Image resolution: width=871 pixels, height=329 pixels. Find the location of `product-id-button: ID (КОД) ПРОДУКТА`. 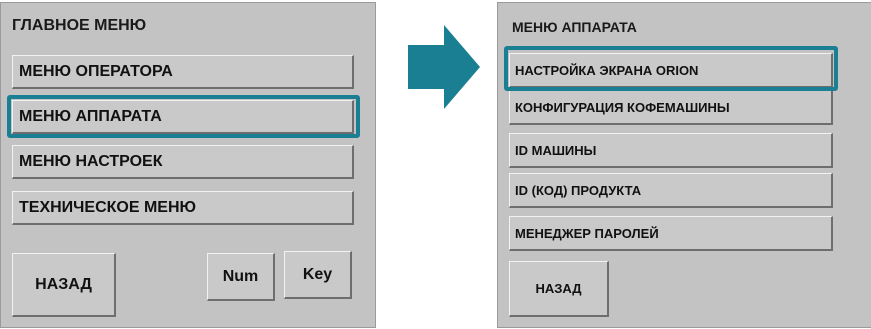

product-id-button: ID (КОД) ПРОДУКТА is located at coordinates (671, 190).